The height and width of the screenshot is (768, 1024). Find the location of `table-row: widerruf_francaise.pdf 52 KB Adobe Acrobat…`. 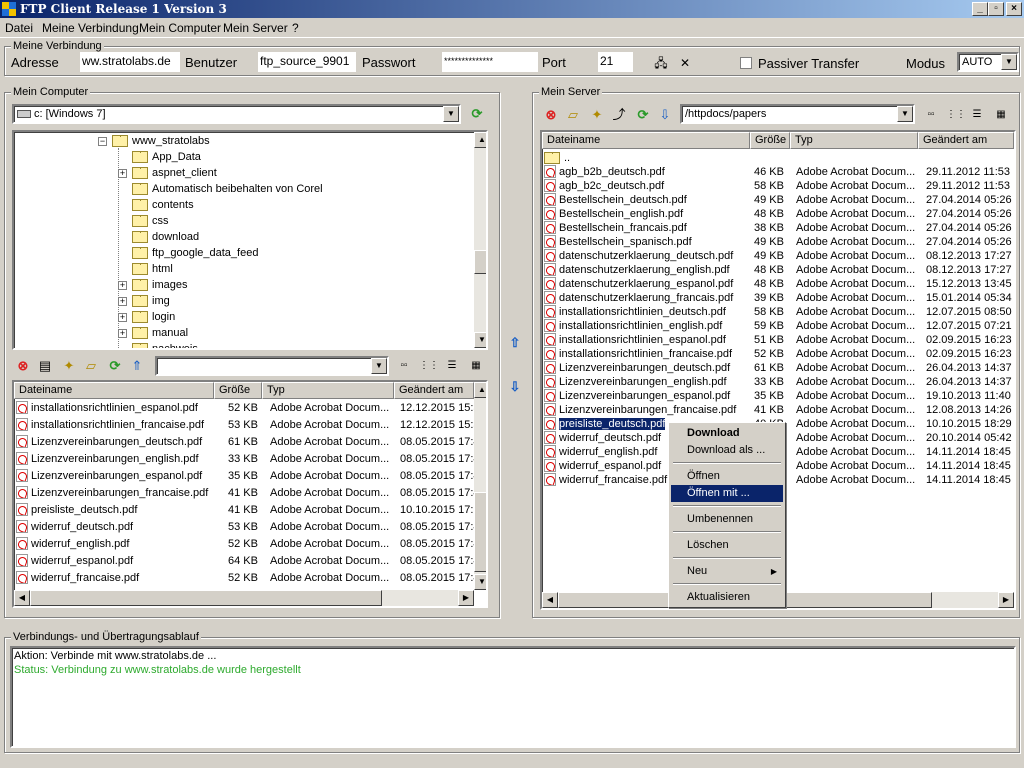

table-row: widerruf_francaise.pdf 52 KB Adobe Acrobat… is located at coordinates (248, 578).